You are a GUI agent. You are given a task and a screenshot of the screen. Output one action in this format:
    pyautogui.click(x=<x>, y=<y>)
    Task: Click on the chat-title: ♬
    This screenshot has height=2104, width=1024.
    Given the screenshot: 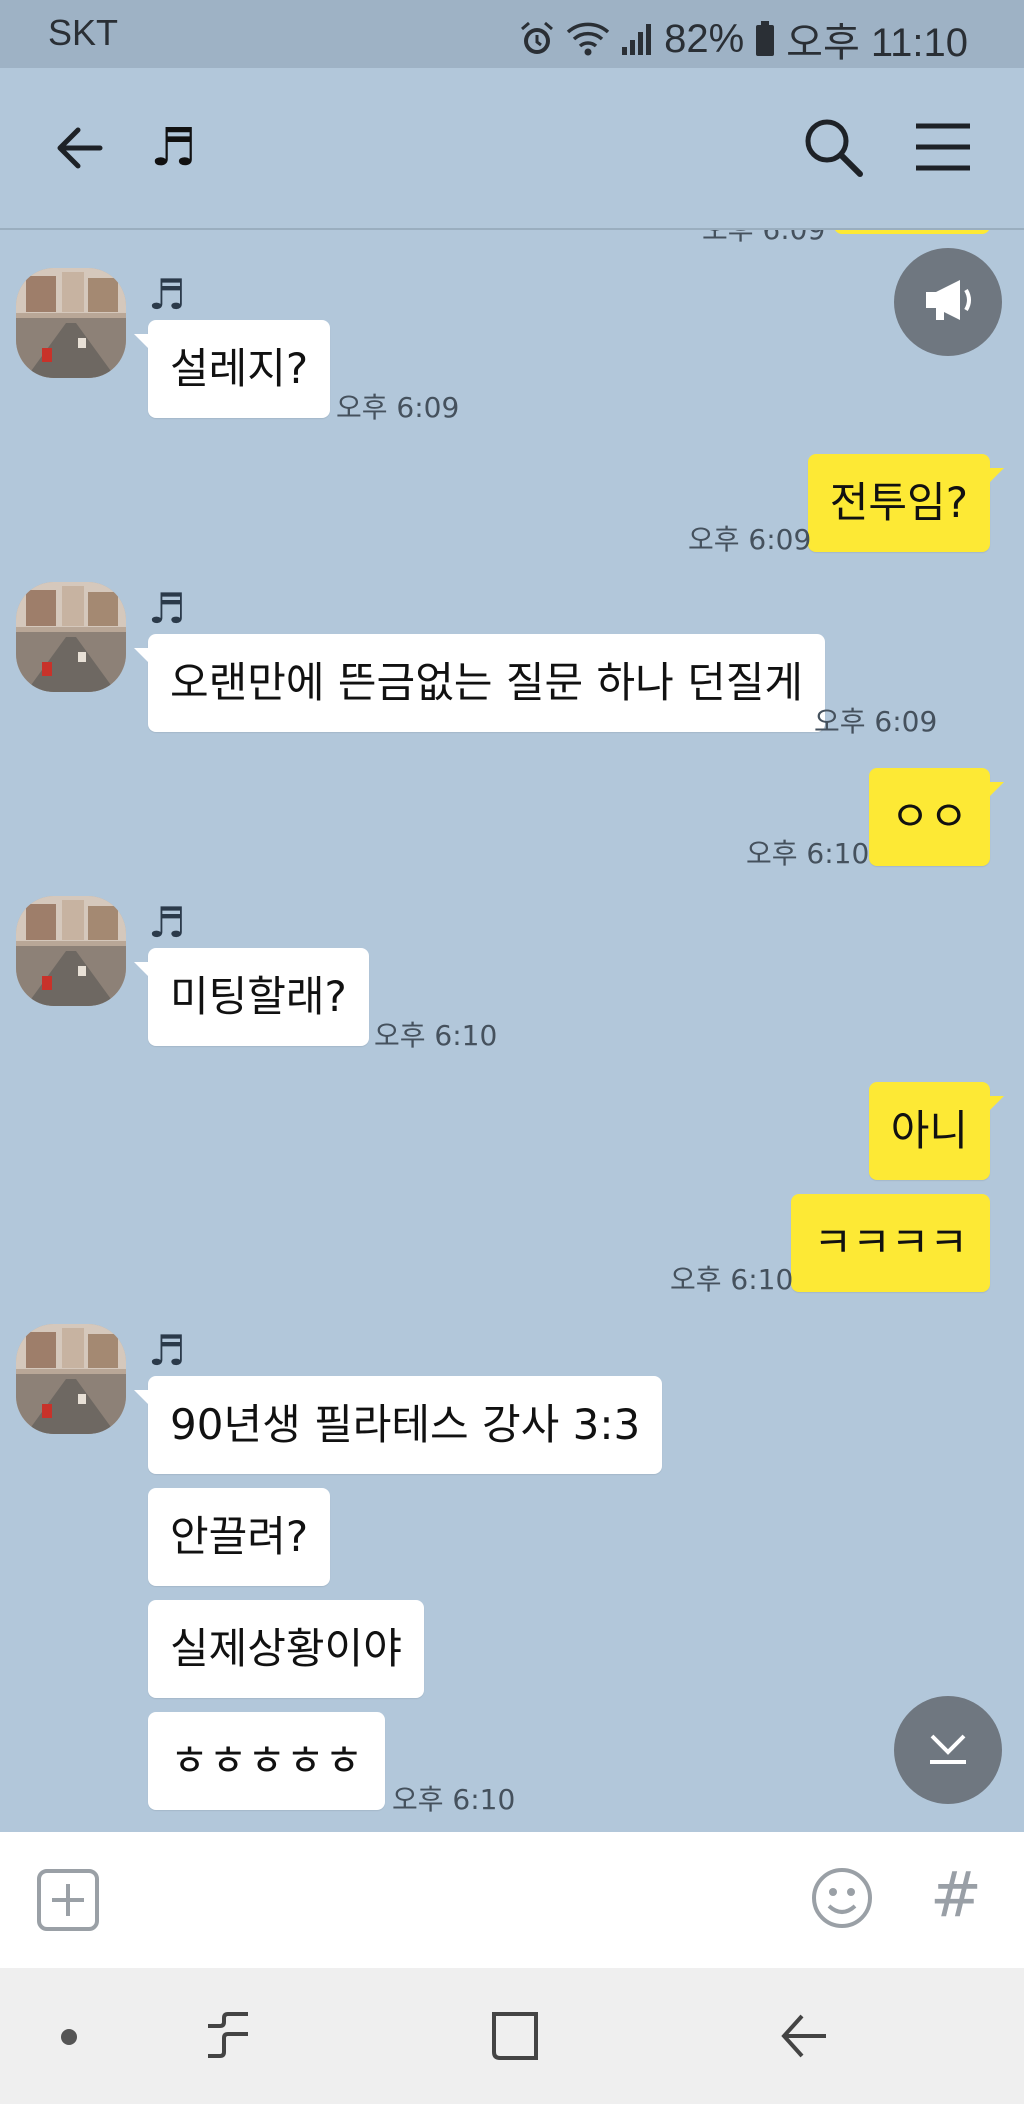 What is the action you would take?
    pyautogui.click(x=173, y=148)
    